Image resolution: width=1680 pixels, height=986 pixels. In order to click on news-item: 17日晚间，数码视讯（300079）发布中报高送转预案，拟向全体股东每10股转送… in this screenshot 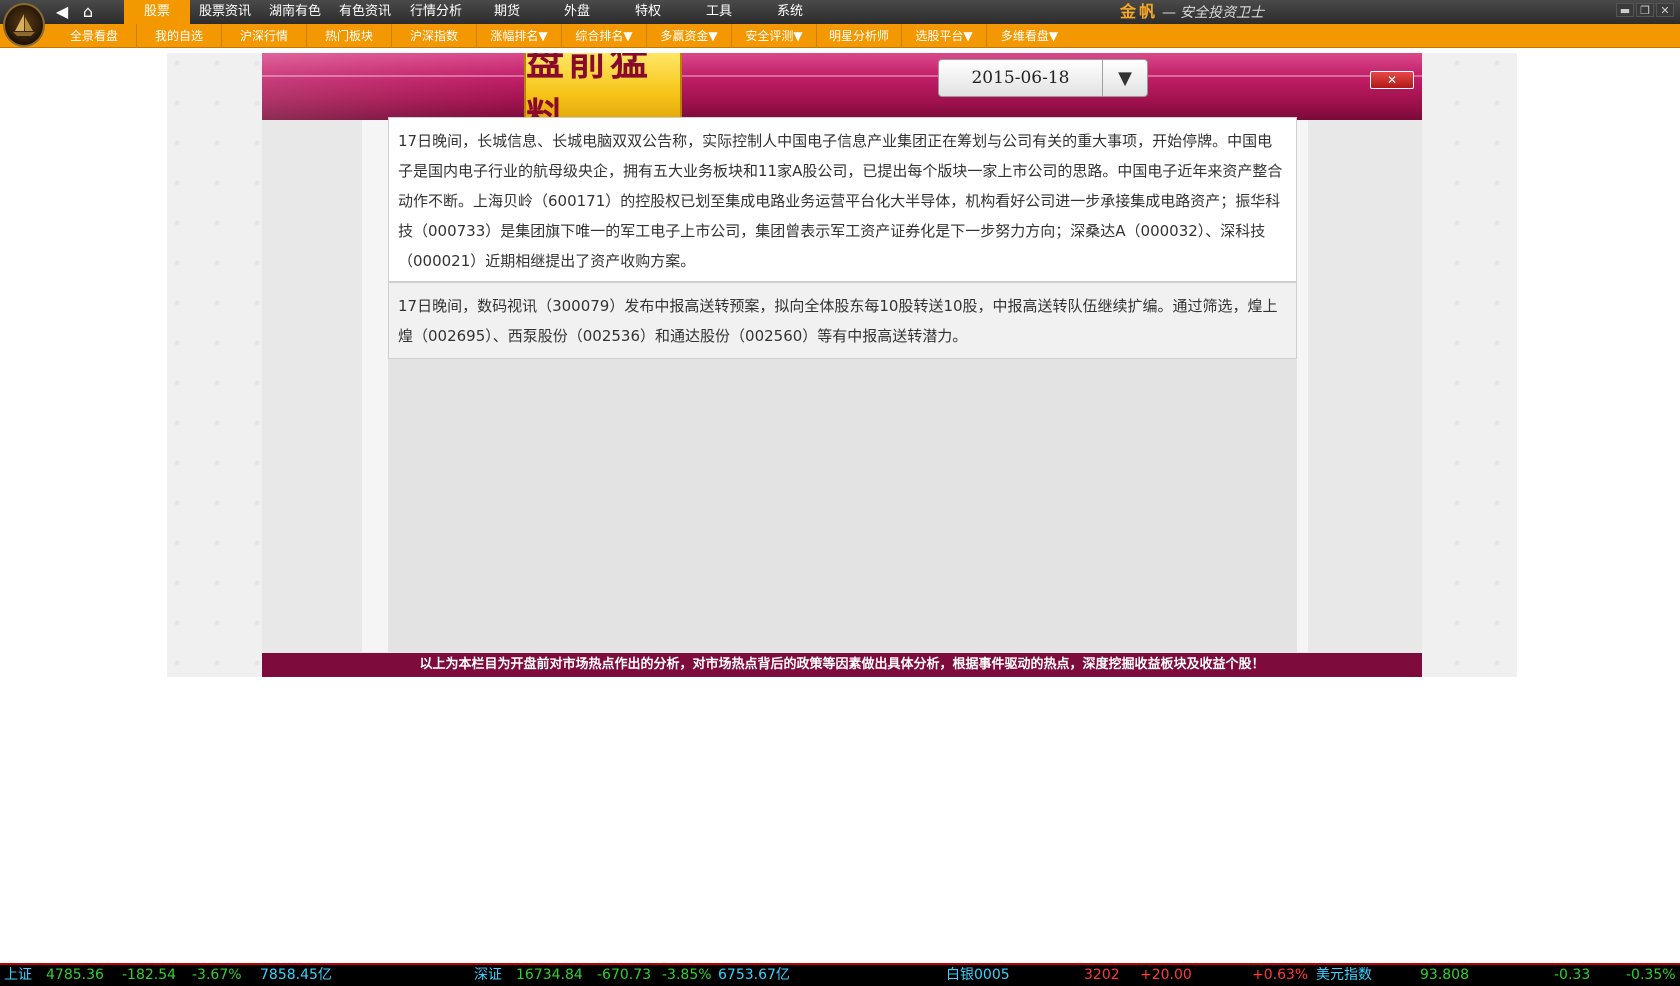, I will do `click(842, 320)`.